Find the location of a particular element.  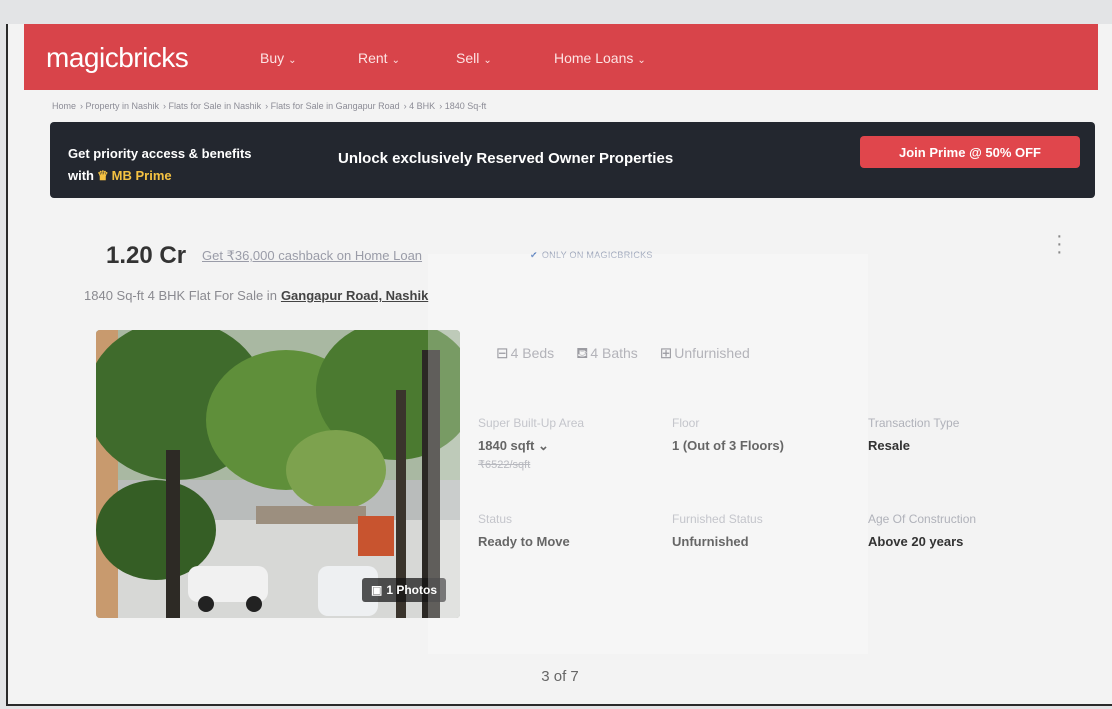

street-tree-image is located at coordinates (278, 474).